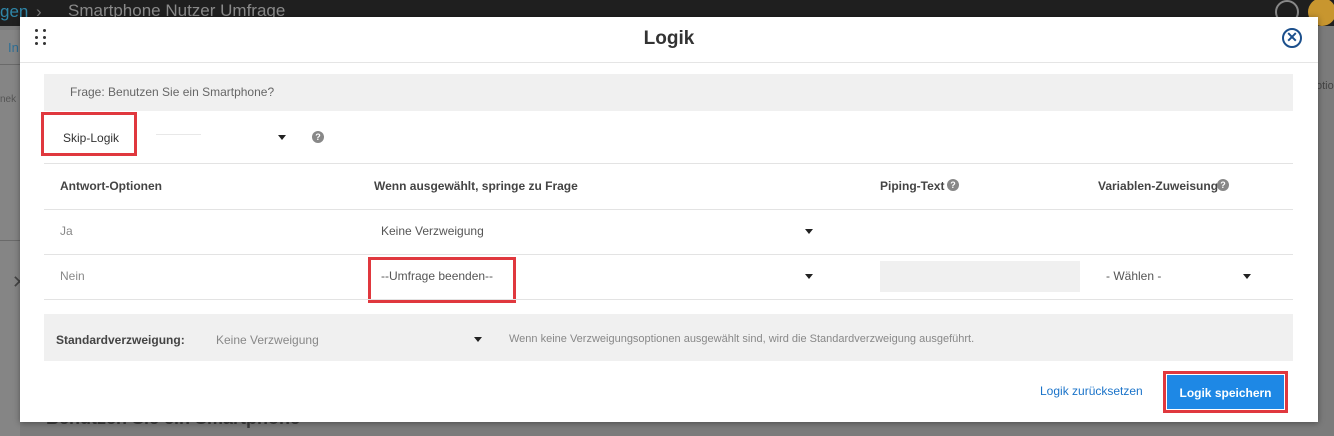  What do you see at coordinates (111, 186) in the screenshot?
I see `header-answer-options: Antwort-Optionen` at bounding box center [111, 186].